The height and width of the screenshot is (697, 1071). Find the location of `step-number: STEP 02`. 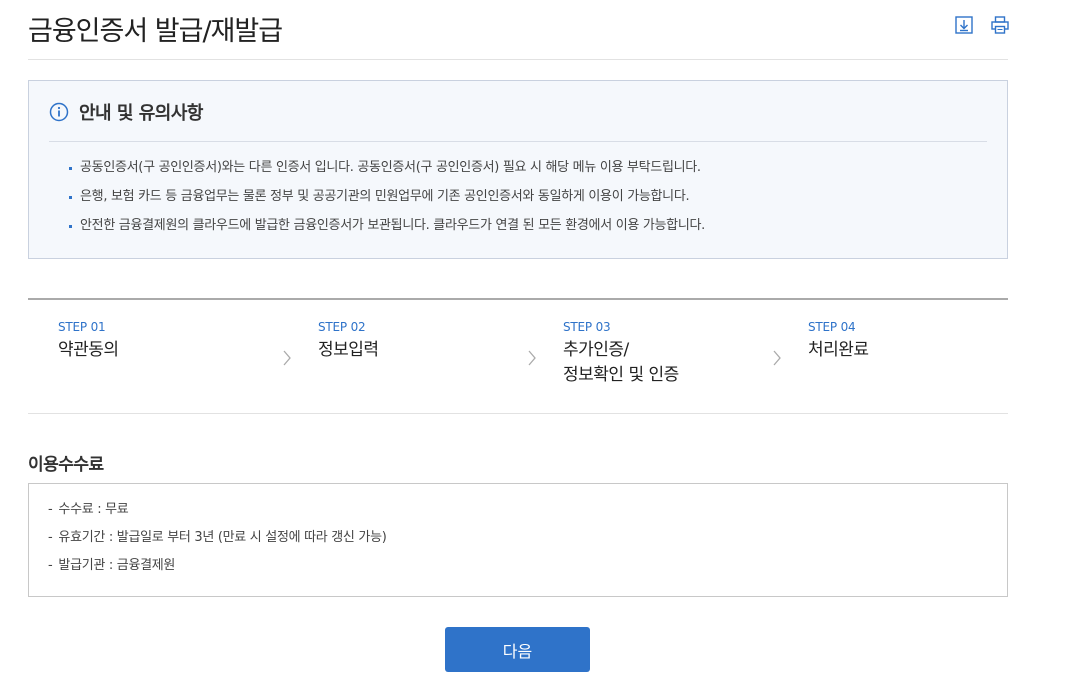

step-number: STEP 02 is located at coordinates (342, 327).